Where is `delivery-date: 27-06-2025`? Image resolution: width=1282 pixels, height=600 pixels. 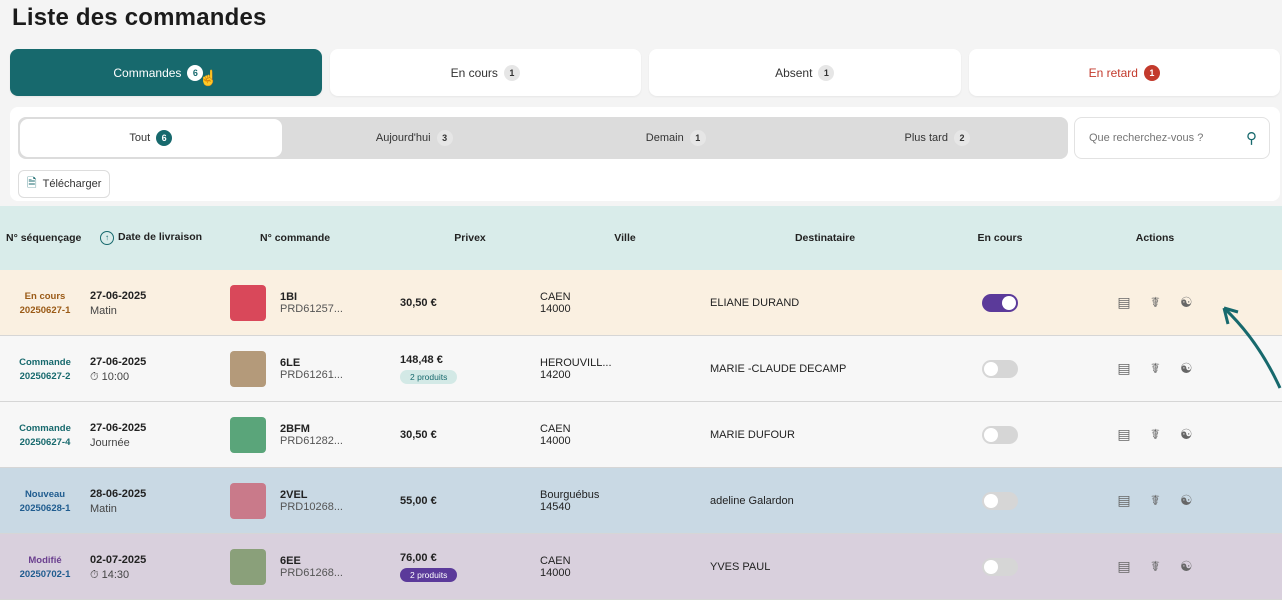 delivery-date: 27-06-2025 is located at coordinates (118, 428).